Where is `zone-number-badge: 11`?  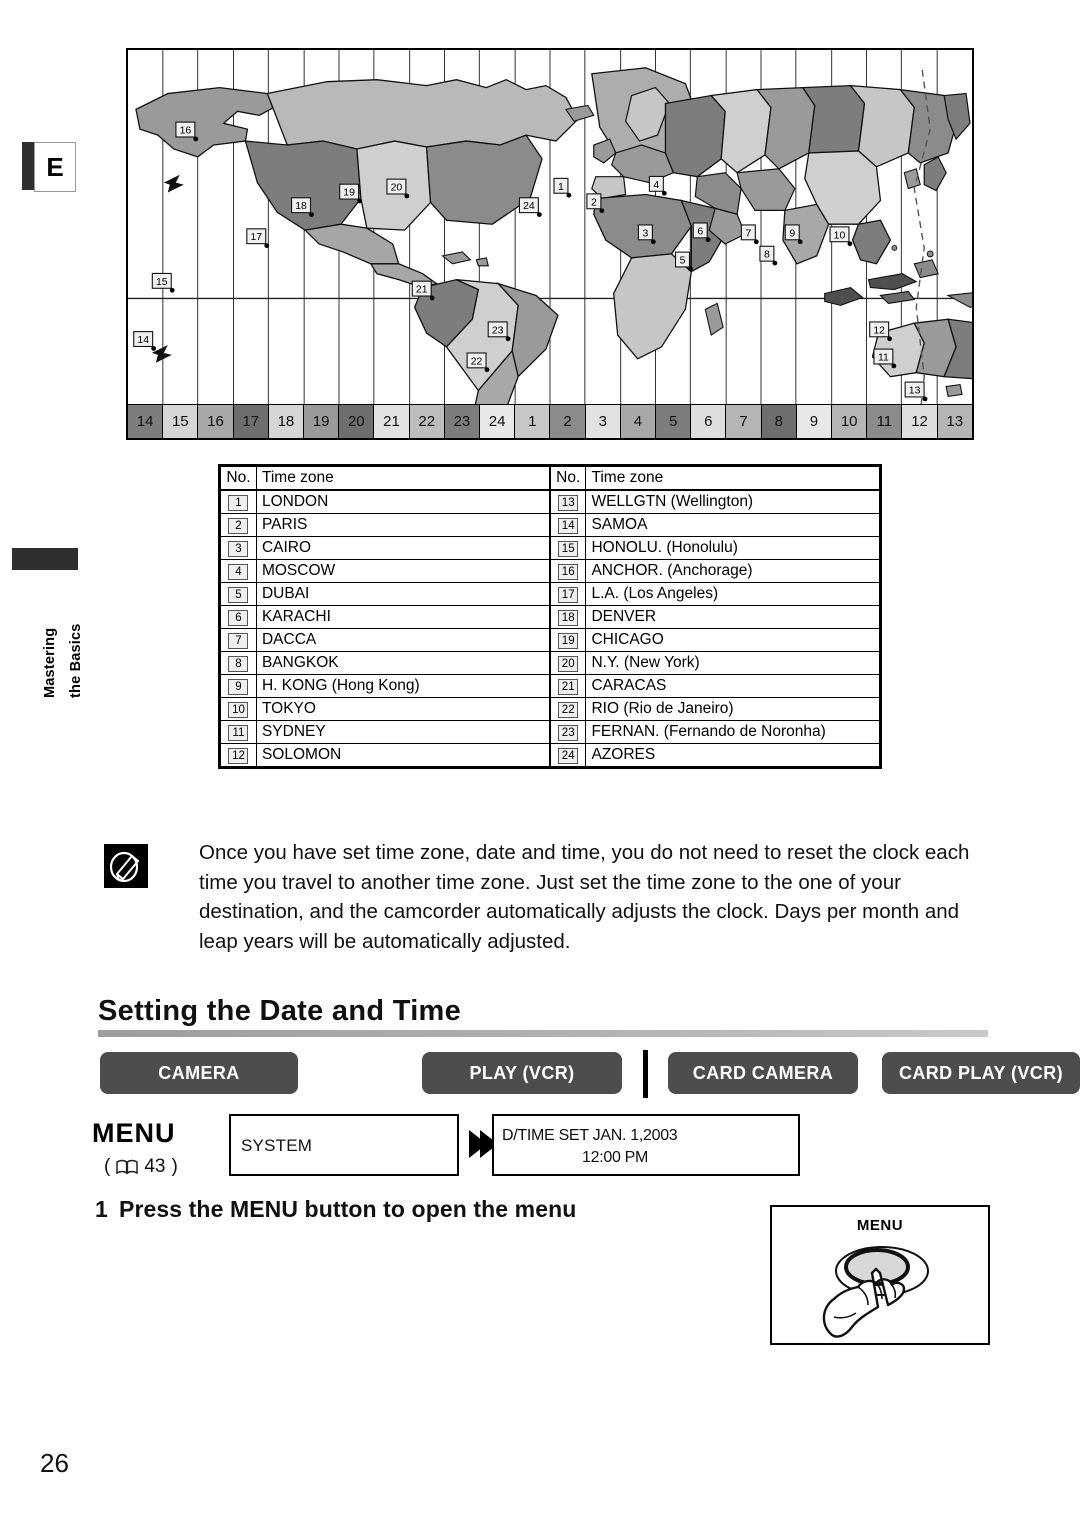
zone-number-badge: 11 is located at coordinates (238, 733).